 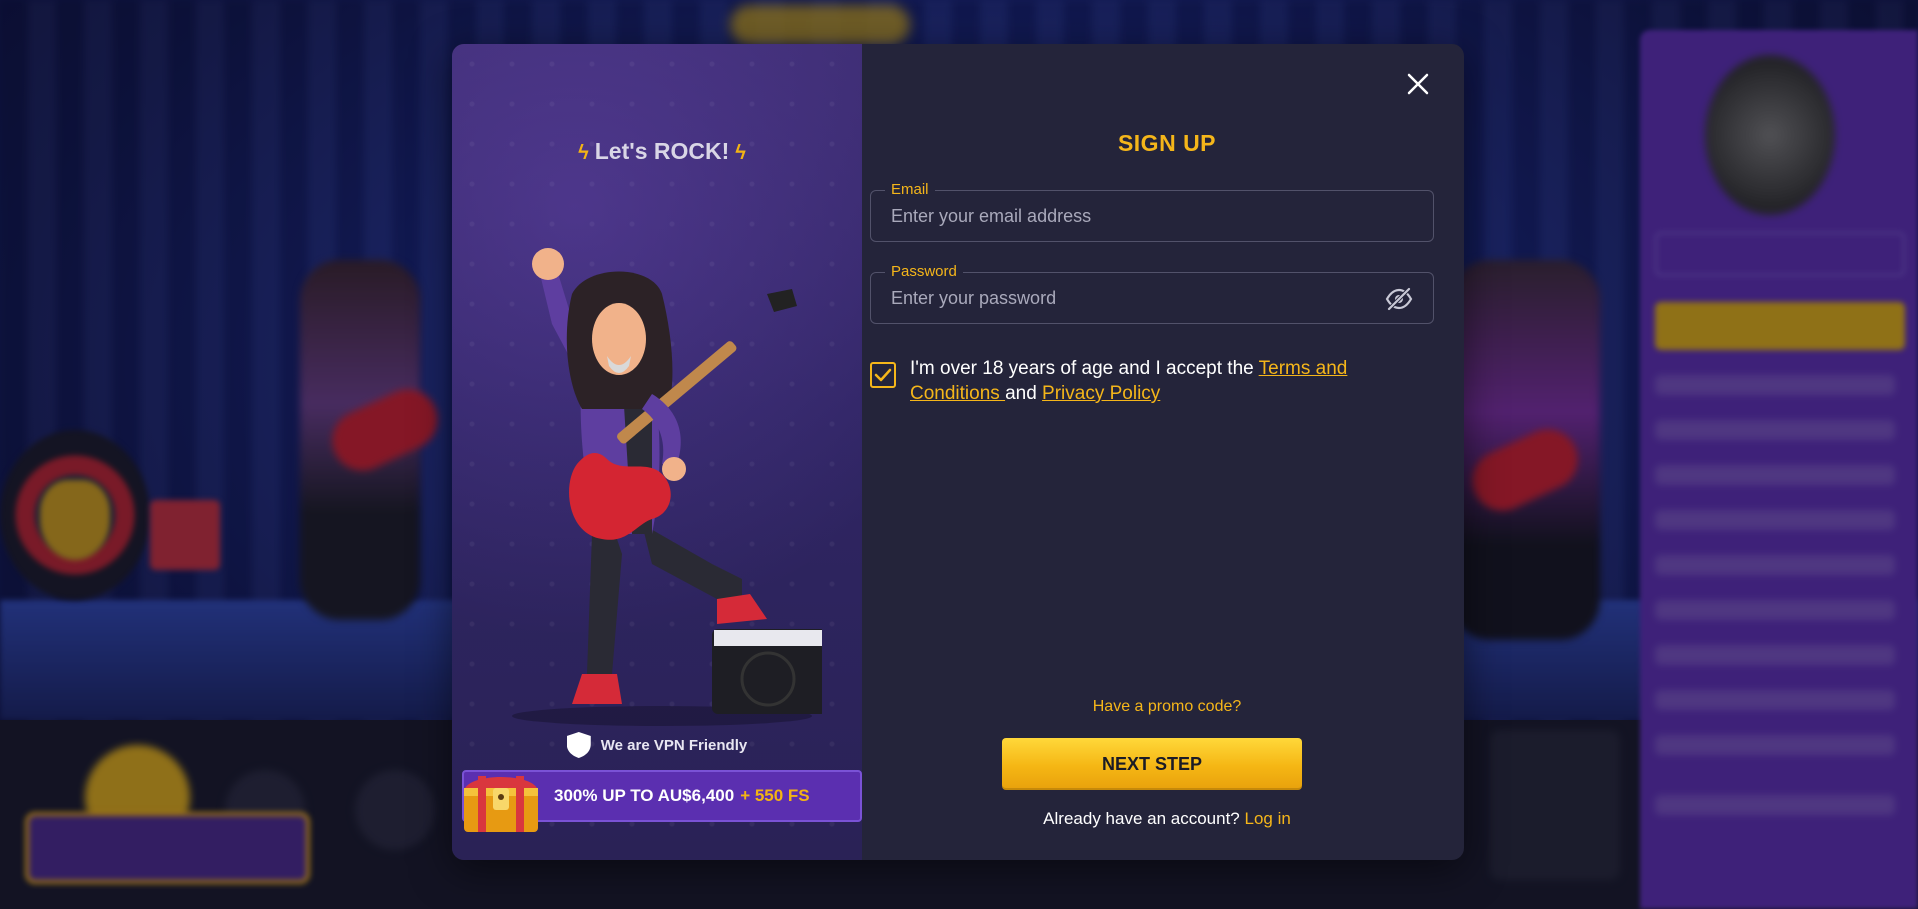 I want to click on email-field: Email, so click(x=1152, y=211).